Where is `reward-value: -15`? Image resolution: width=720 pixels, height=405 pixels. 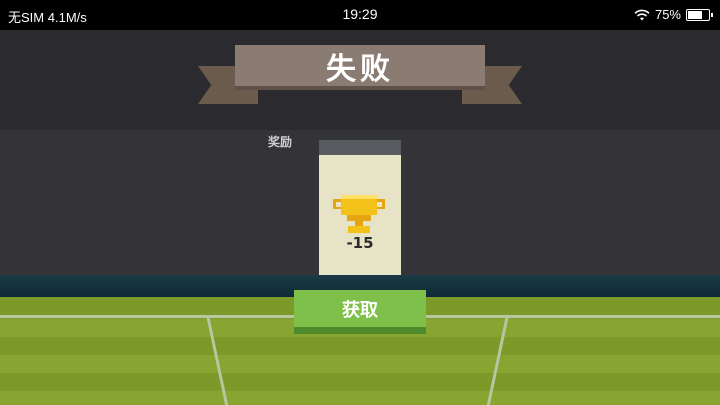
reward-value: -15 is located at coordinates (360, 243).